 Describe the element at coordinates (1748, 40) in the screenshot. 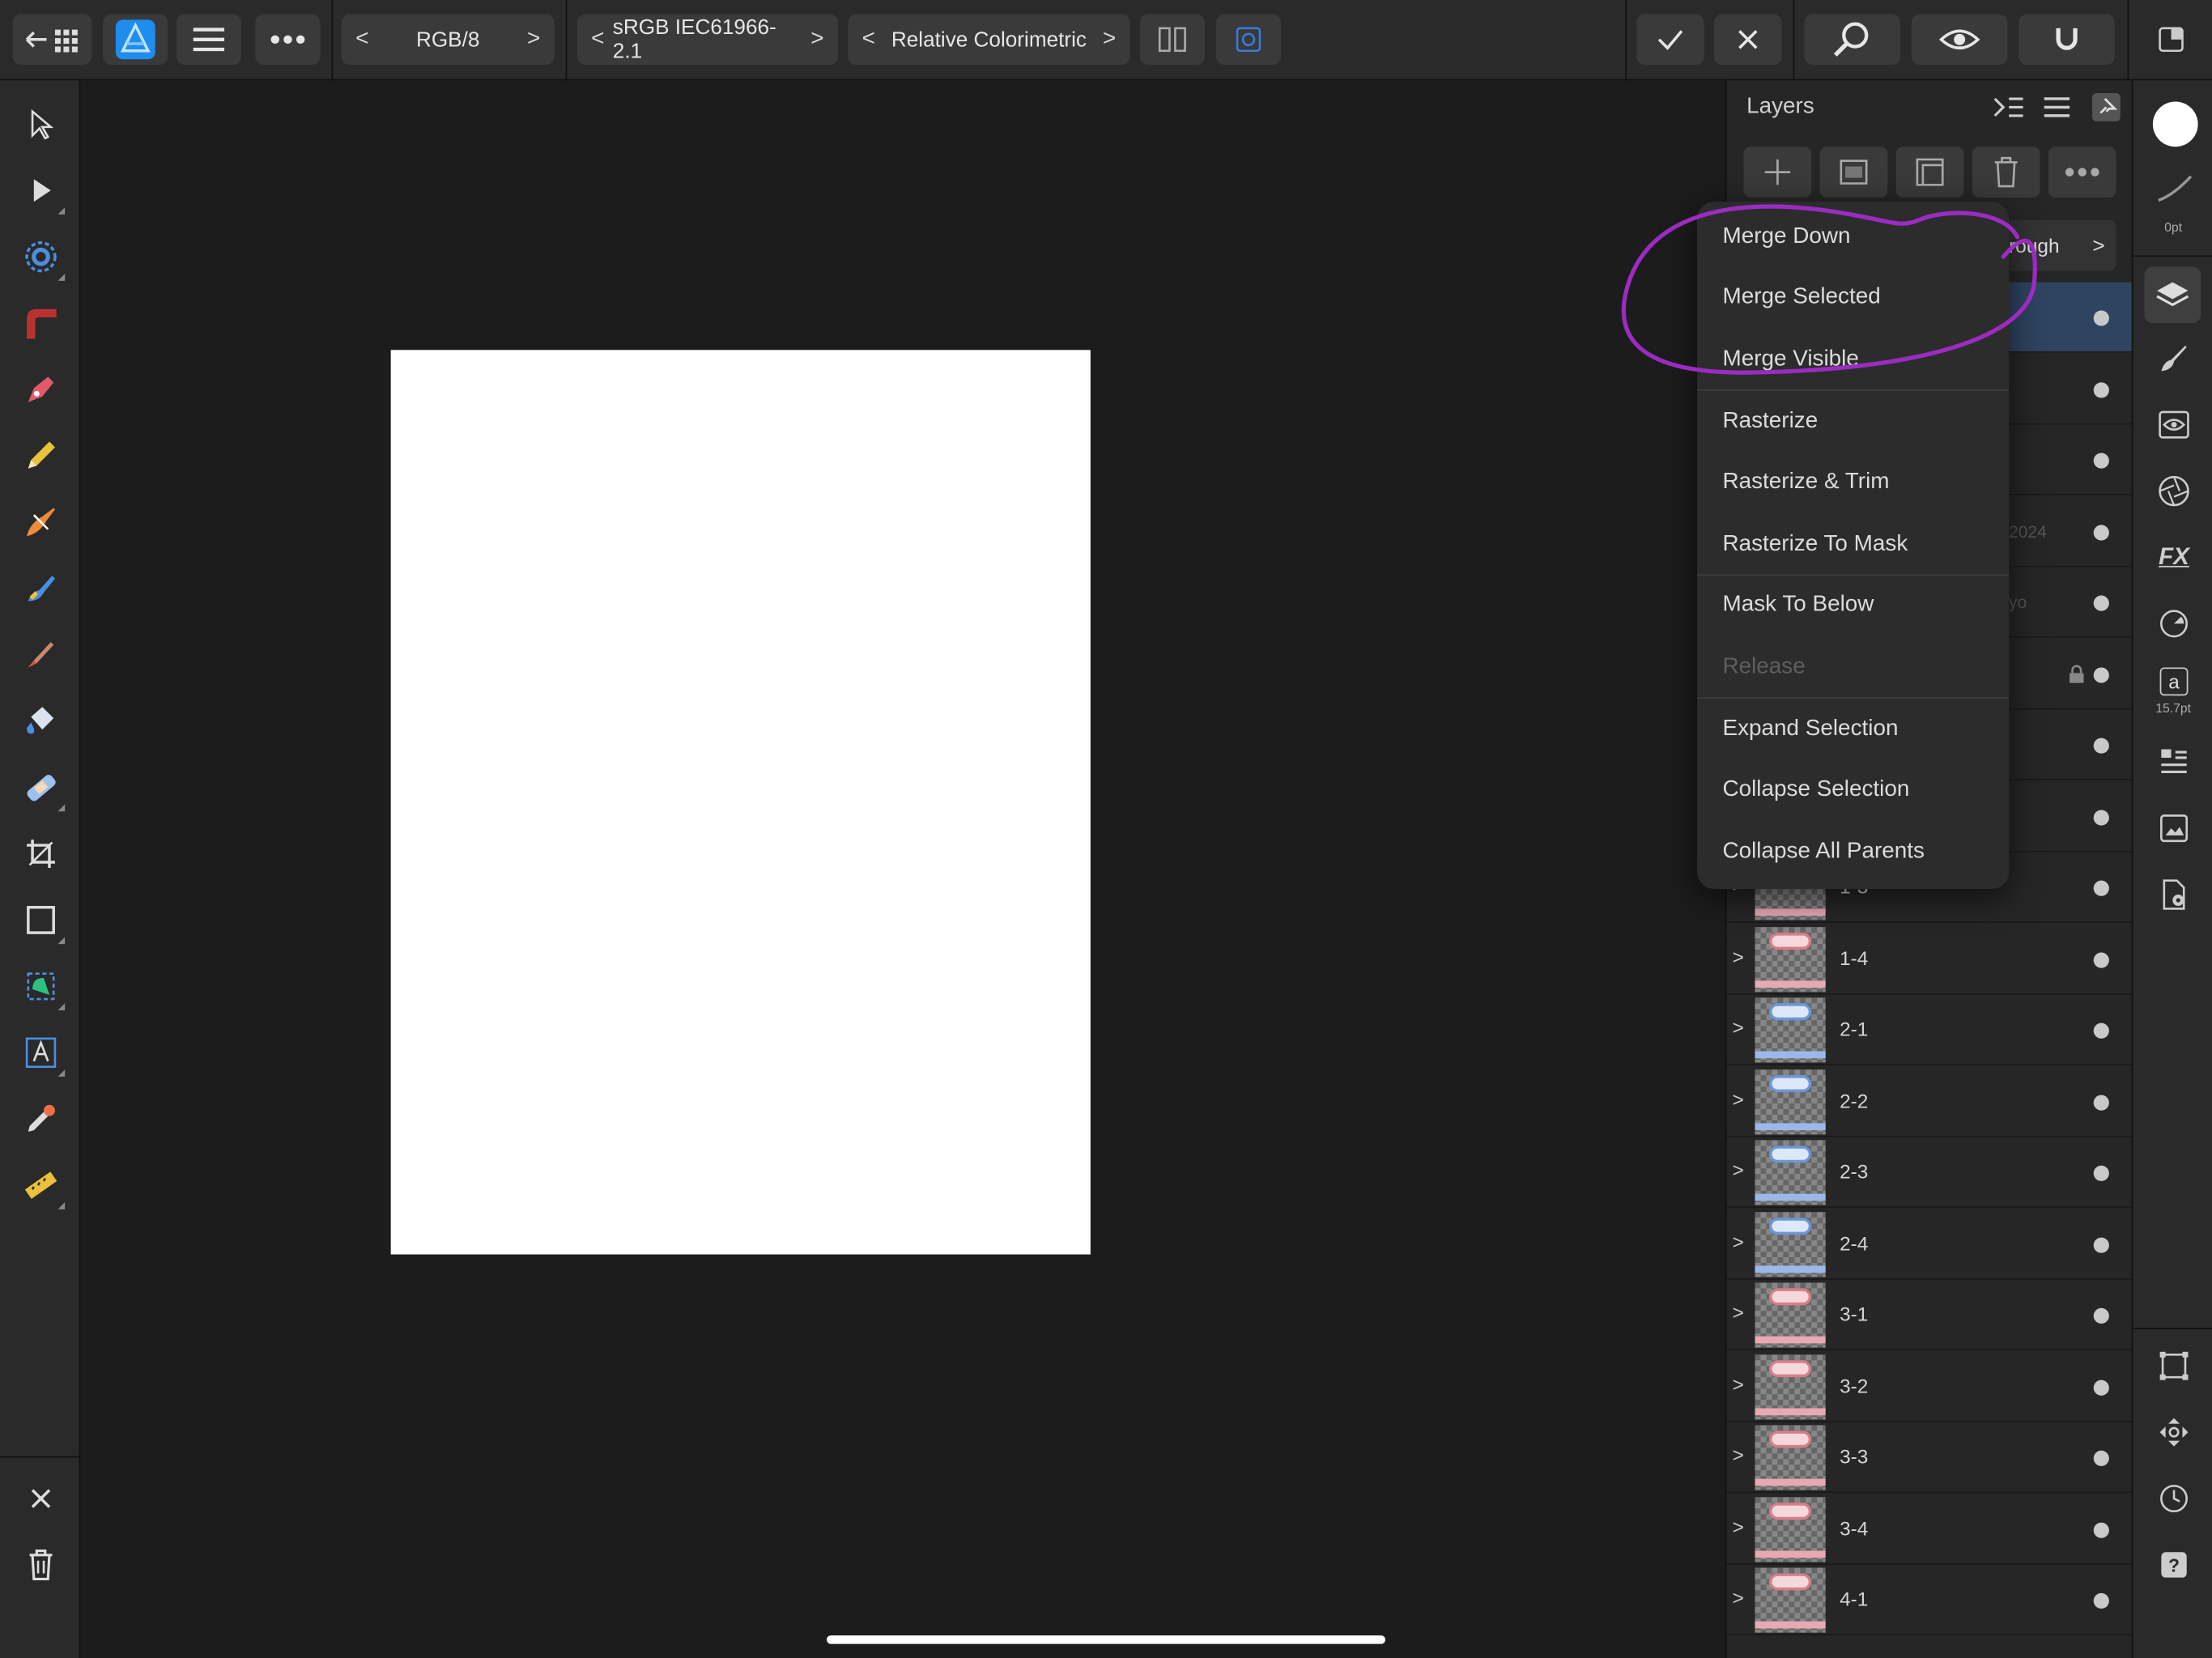

I see `cancel-button` at that location.